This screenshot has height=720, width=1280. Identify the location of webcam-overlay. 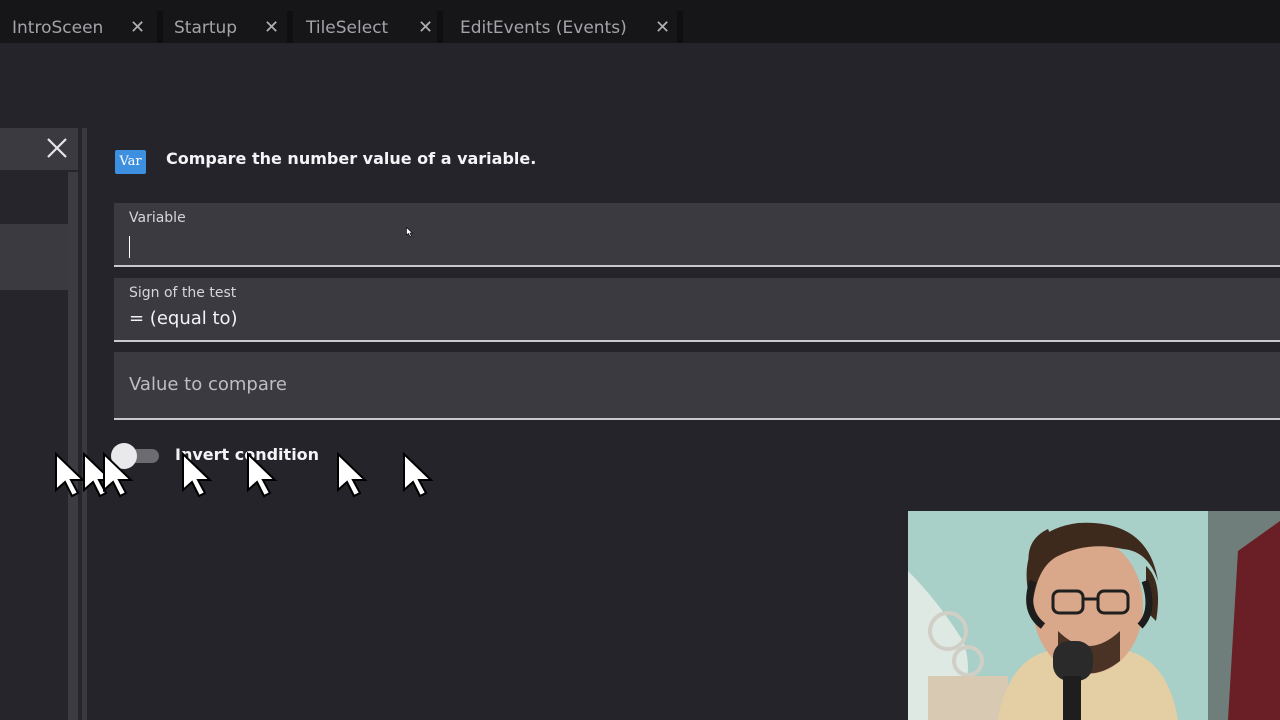
(1094, 615).